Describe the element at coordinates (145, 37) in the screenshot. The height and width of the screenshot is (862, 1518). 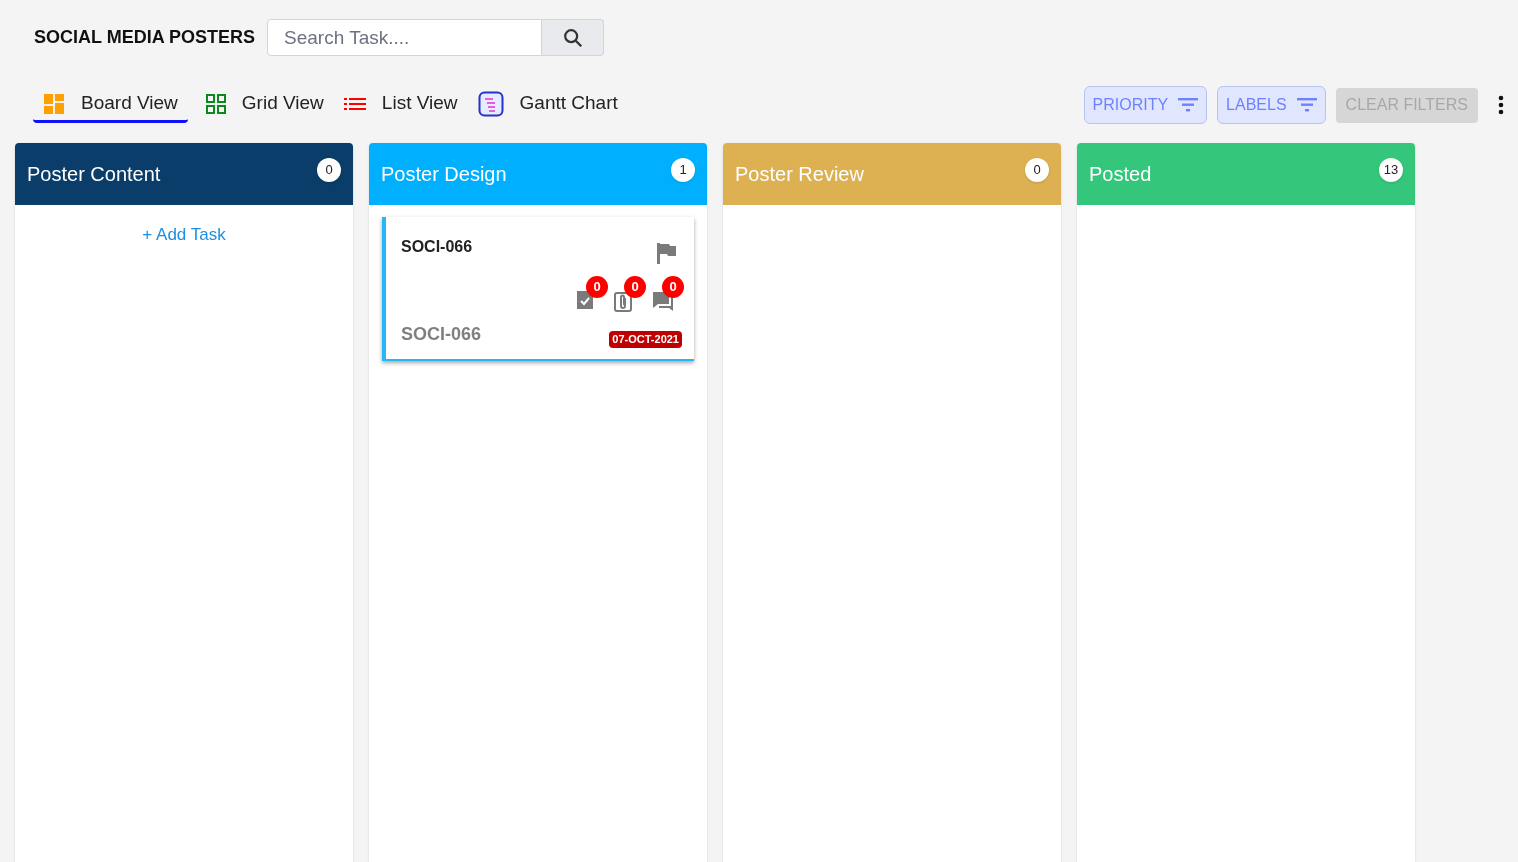
I see `page-title: SOCIAL MEDIA POSTERS` at that location.